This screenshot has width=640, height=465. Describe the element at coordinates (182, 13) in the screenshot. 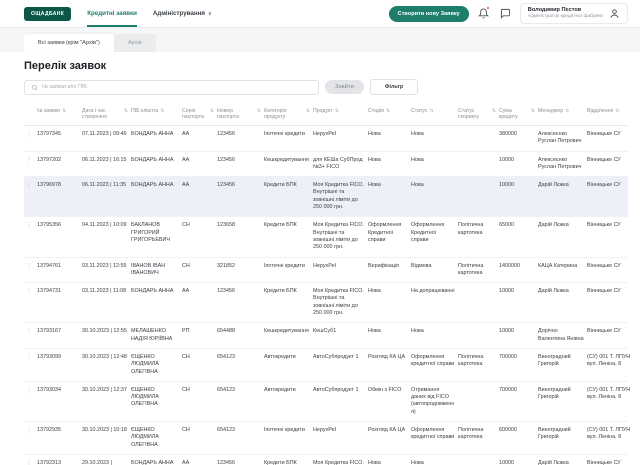

I see `nav-item-administration: Адміністрування ∨` at that location.